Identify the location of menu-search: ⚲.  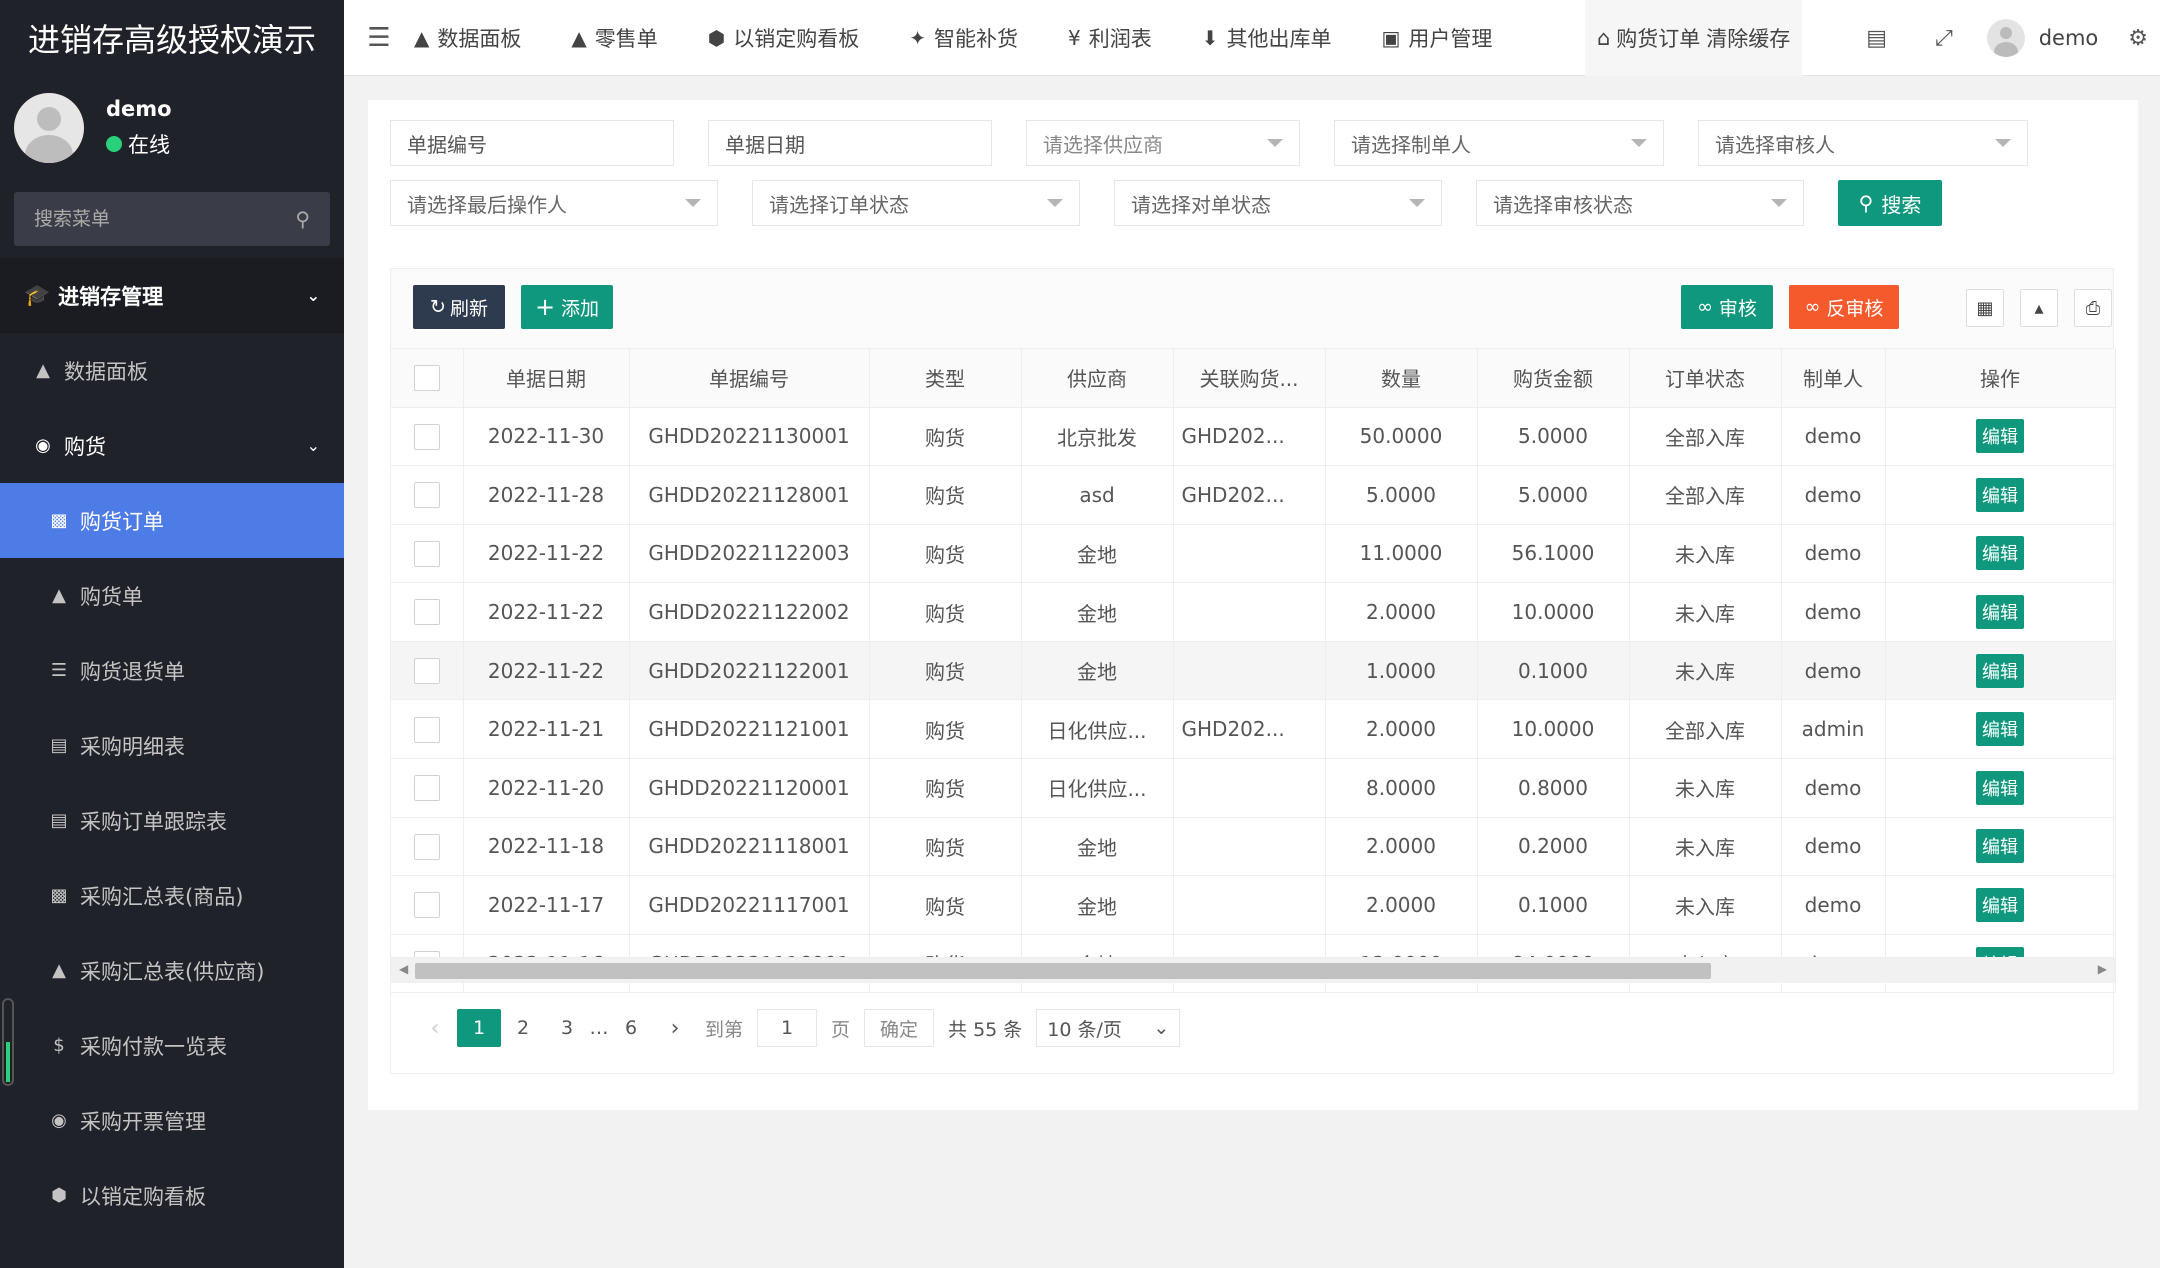
(172, 219).